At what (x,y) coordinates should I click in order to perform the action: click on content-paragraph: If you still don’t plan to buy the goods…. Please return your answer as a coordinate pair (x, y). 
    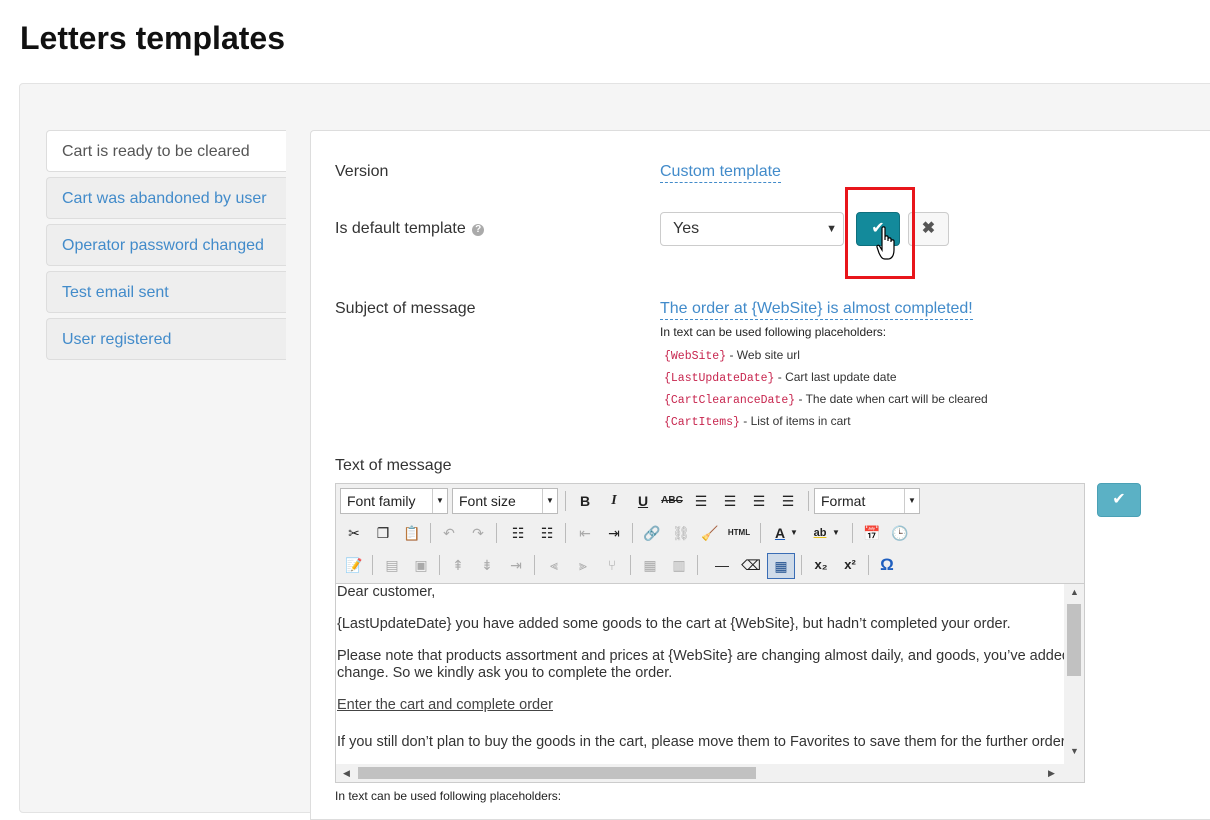
    Looking at the image, I should click on (700, 742).